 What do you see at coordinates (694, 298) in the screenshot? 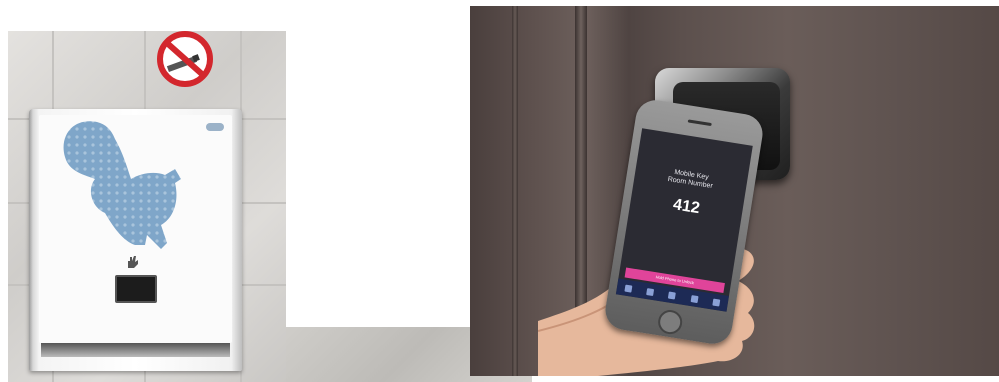
I see `hotel-tab-icon` at bounding box center [694, 298].